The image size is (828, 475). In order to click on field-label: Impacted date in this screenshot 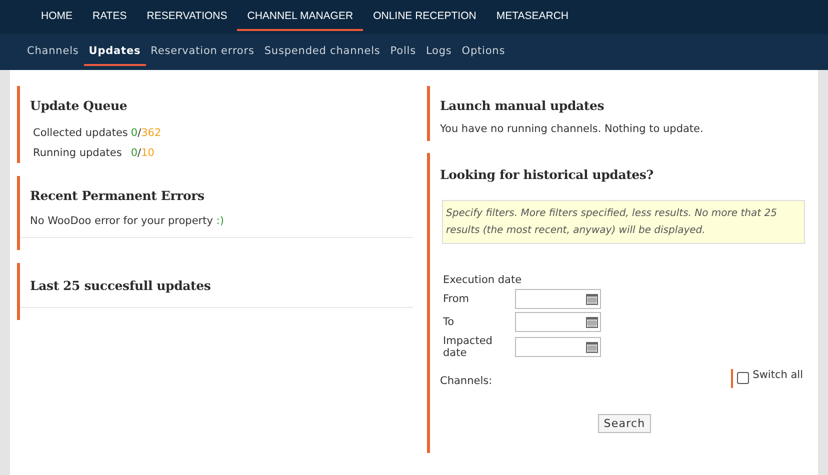, I will do `click(468, 347)`.